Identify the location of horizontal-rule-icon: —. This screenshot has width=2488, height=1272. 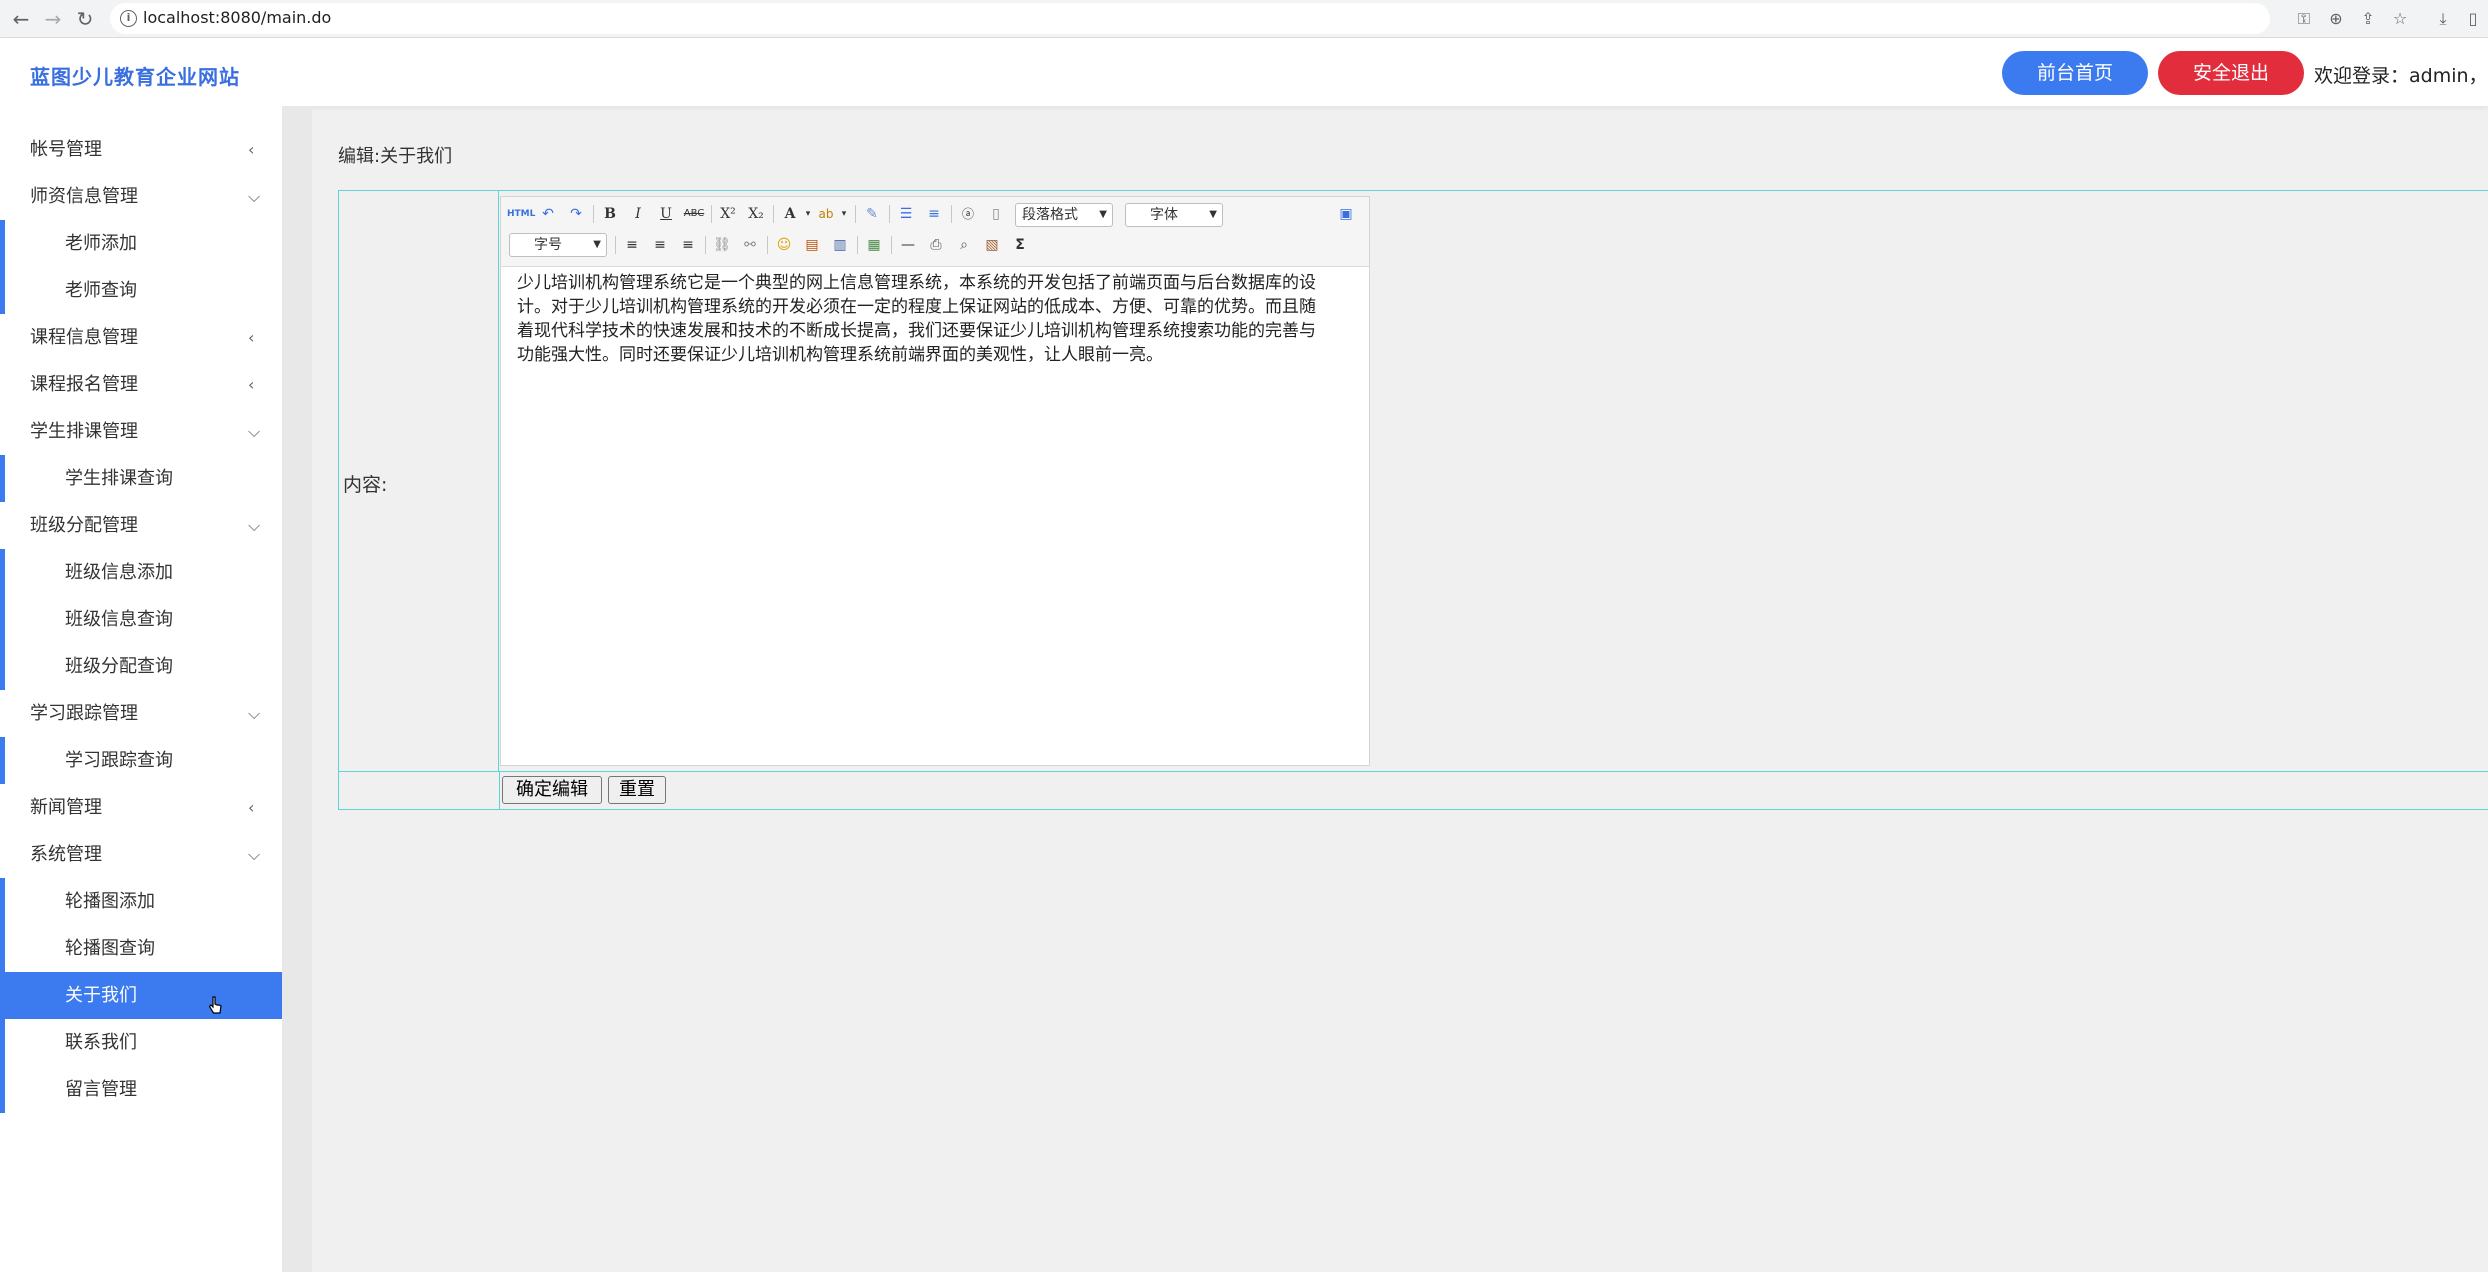
(908, 245).